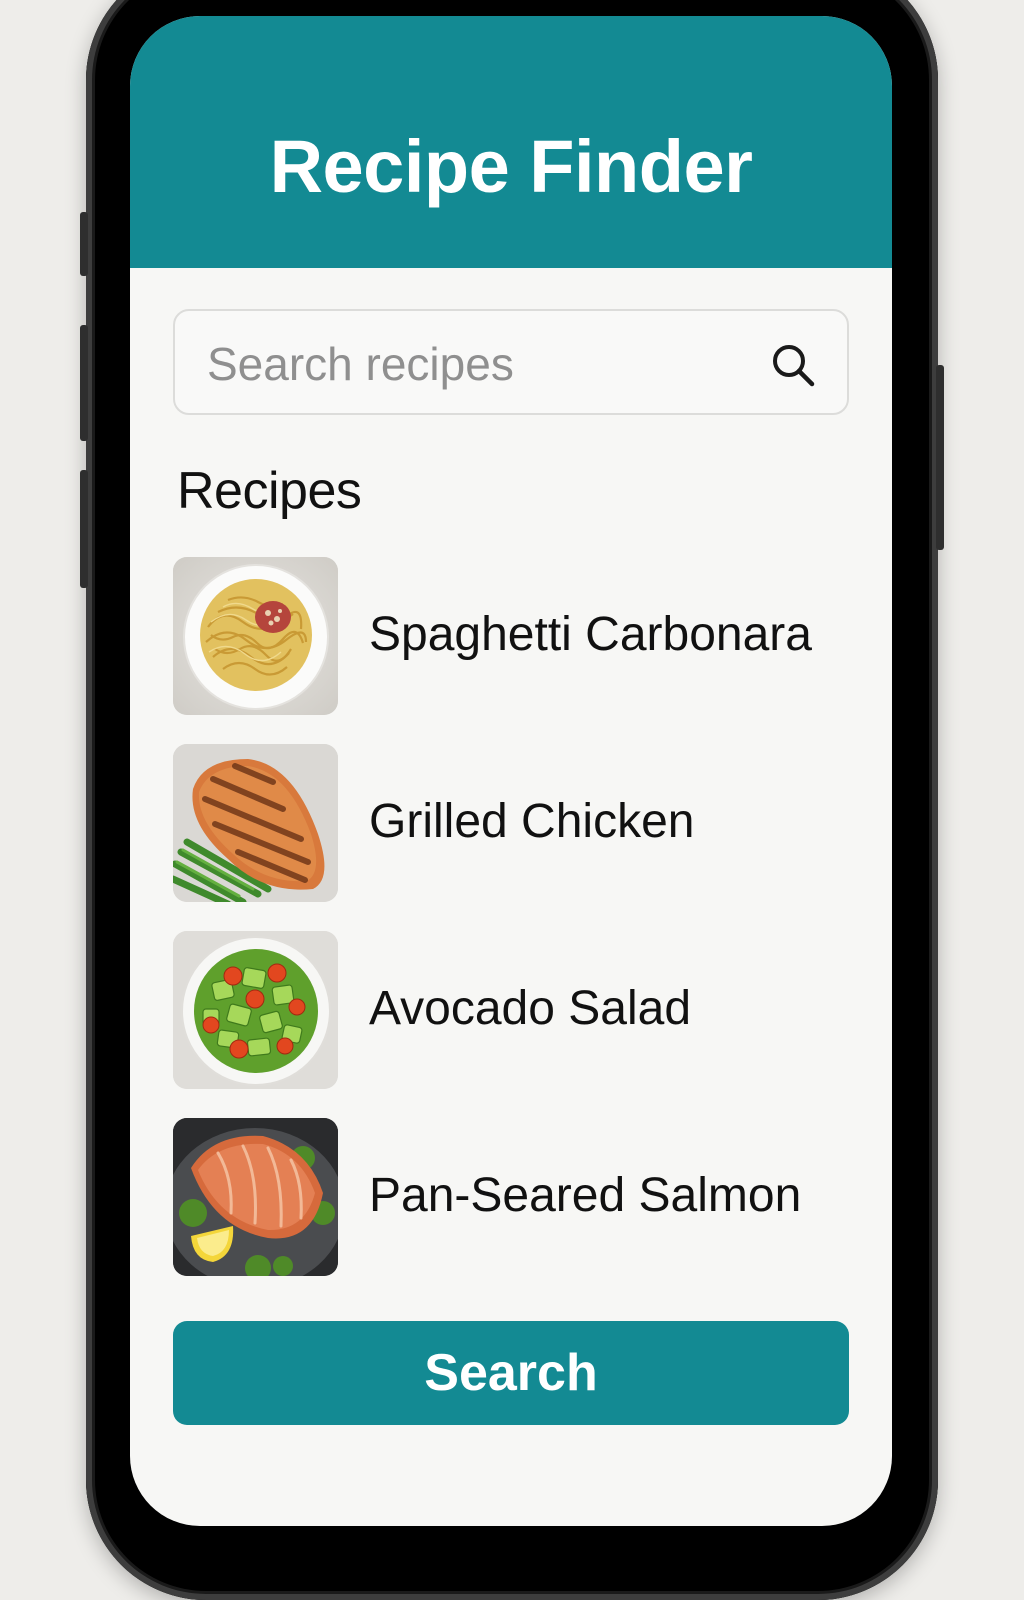 This screenshot has width=1024, height=1600. Describe the element at coordinates (585, 1195) in the screenshot. I see `recipe-title: Pan-Seared Salmon` at that location.